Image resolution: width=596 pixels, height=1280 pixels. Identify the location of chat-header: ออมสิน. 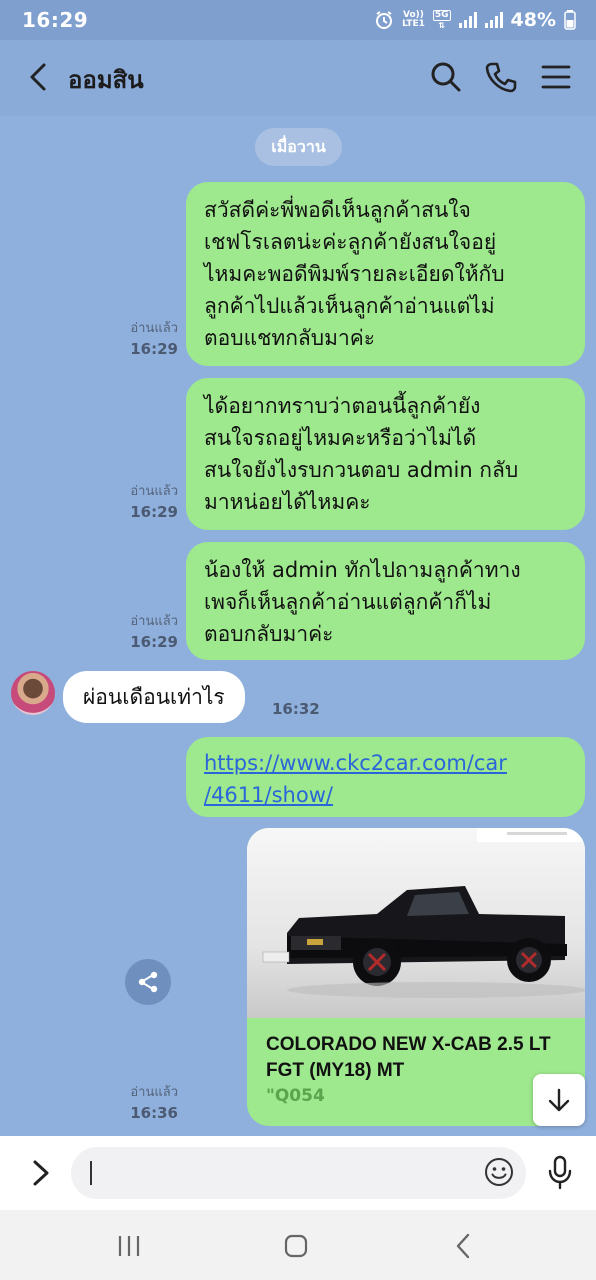
(298, 78).